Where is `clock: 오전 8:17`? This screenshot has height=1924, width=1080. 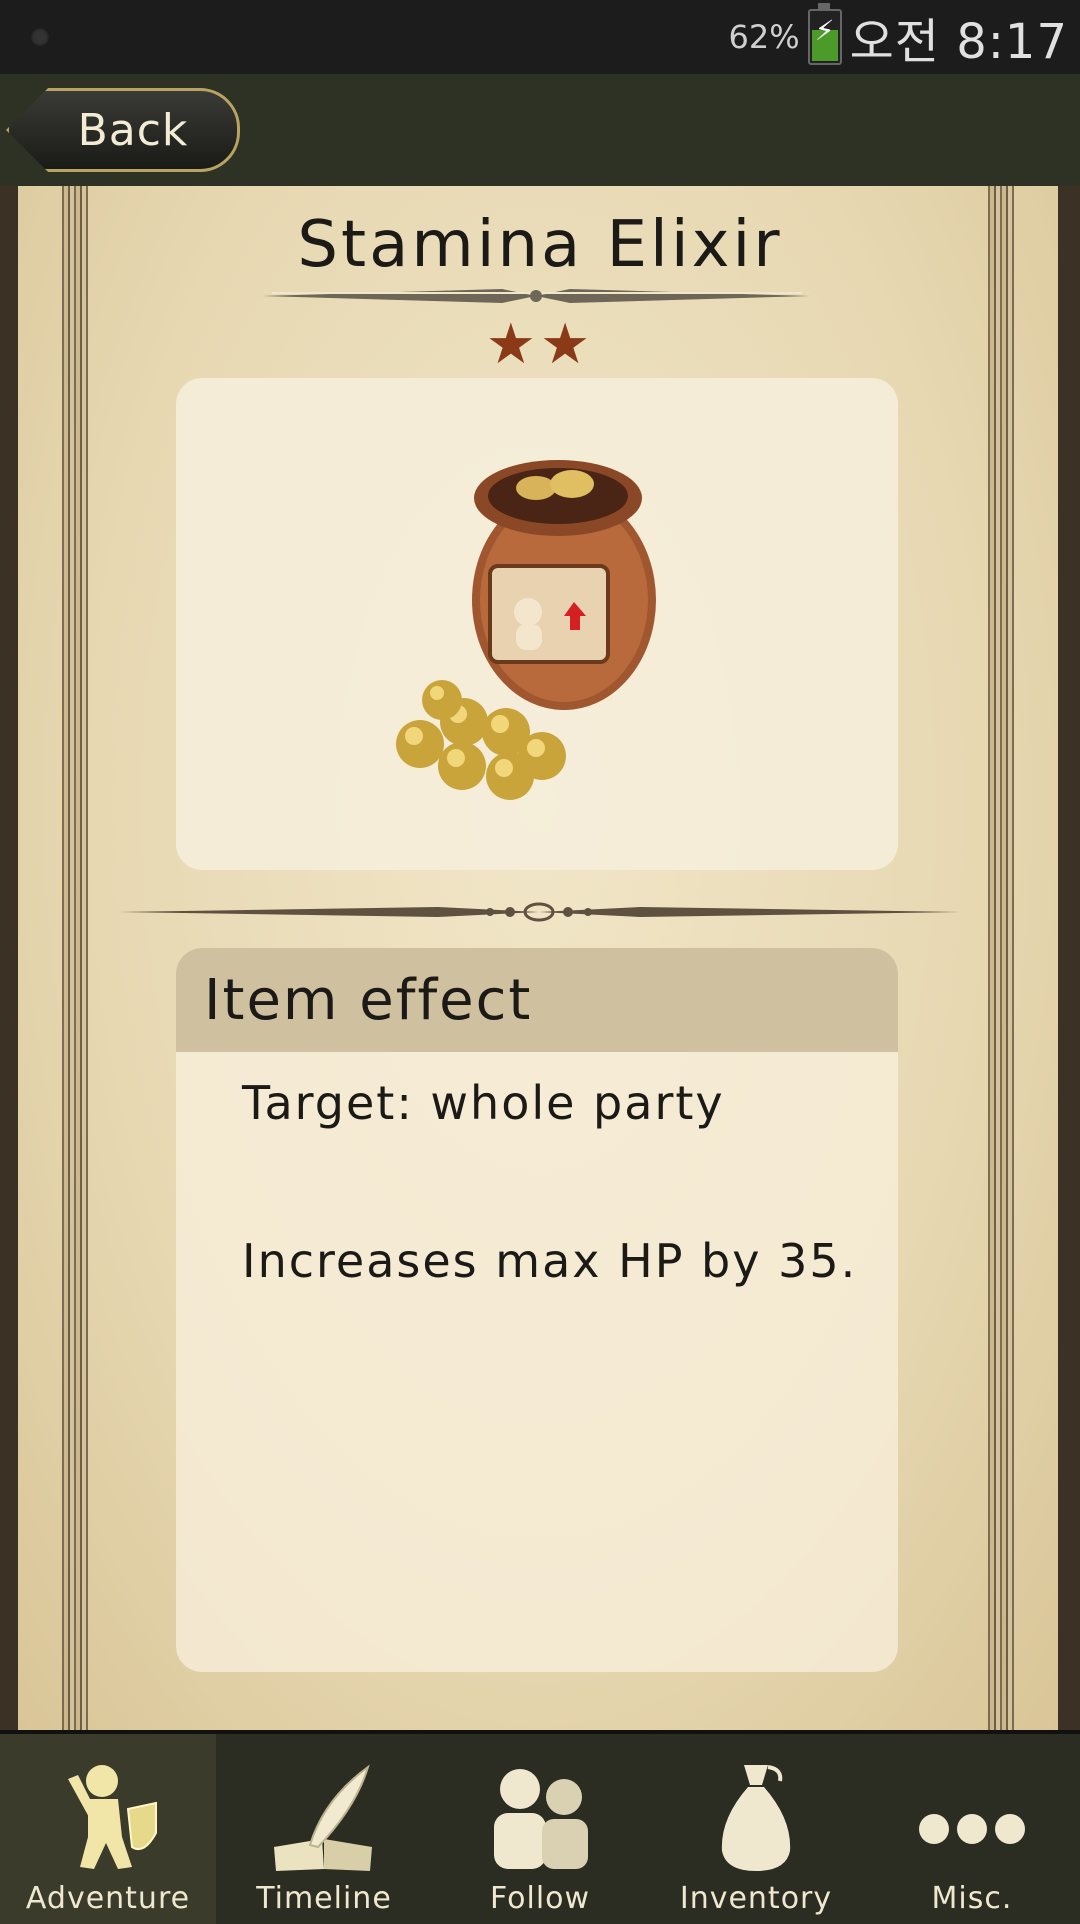 clock: 오전 8:17 is located at coordinates (958, 42).